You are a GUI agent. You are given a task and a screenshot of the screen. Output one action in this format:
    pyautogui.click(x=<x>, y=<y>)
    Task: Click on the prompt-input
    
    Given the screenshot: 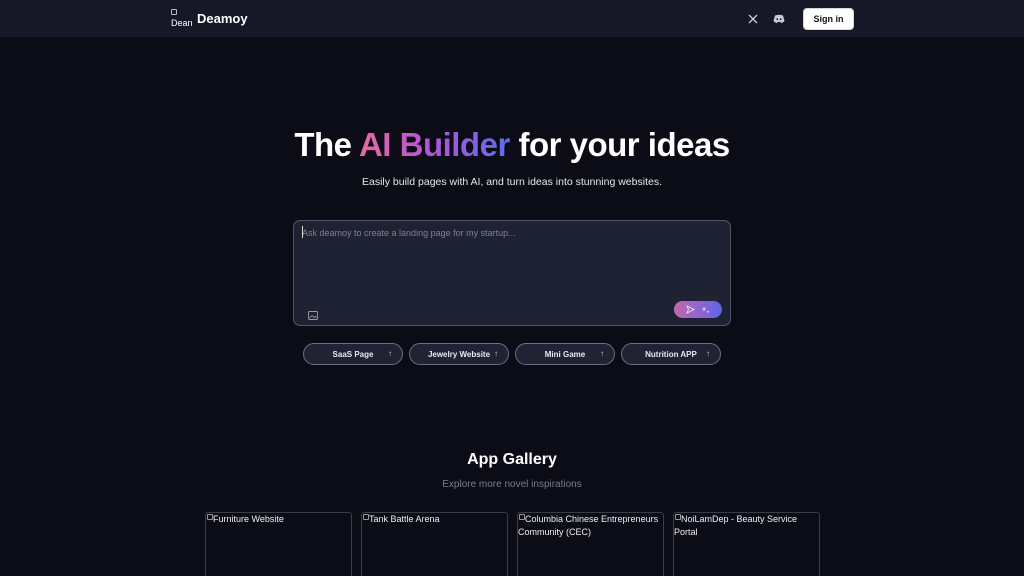 What is the action you would take?
    pyautogui.click(x=512, y=258)
    